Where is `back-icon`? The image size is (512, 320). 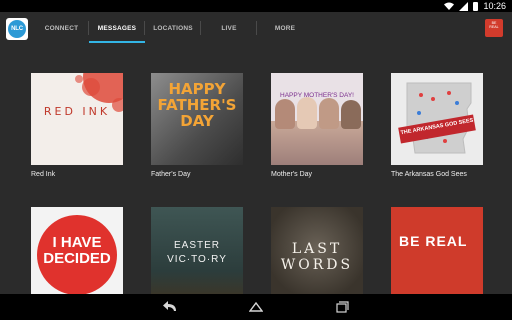
back-icon is located at coordinates (169, 306).